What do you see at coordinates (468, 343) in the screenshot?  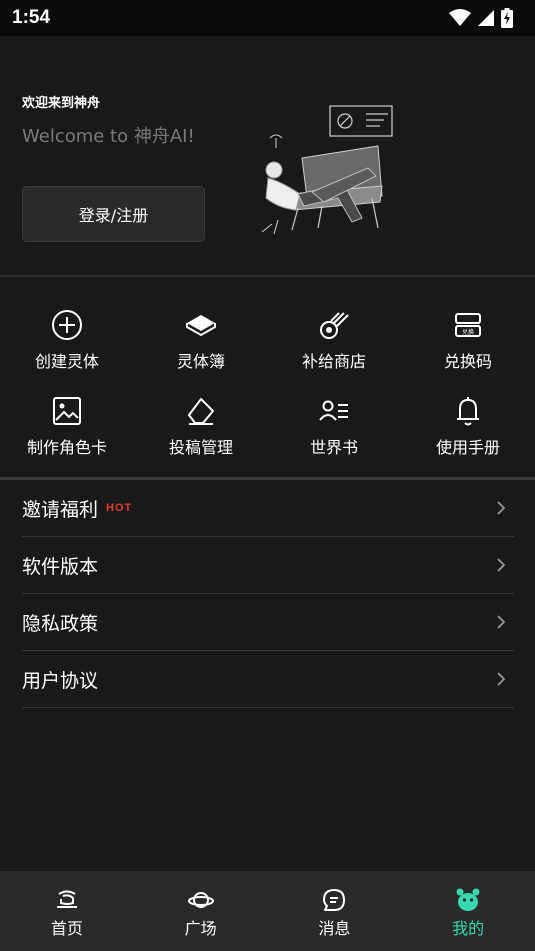 I see `grid-item-redeem-code: 兑换 兑换码` at bounding box center [468, 343].